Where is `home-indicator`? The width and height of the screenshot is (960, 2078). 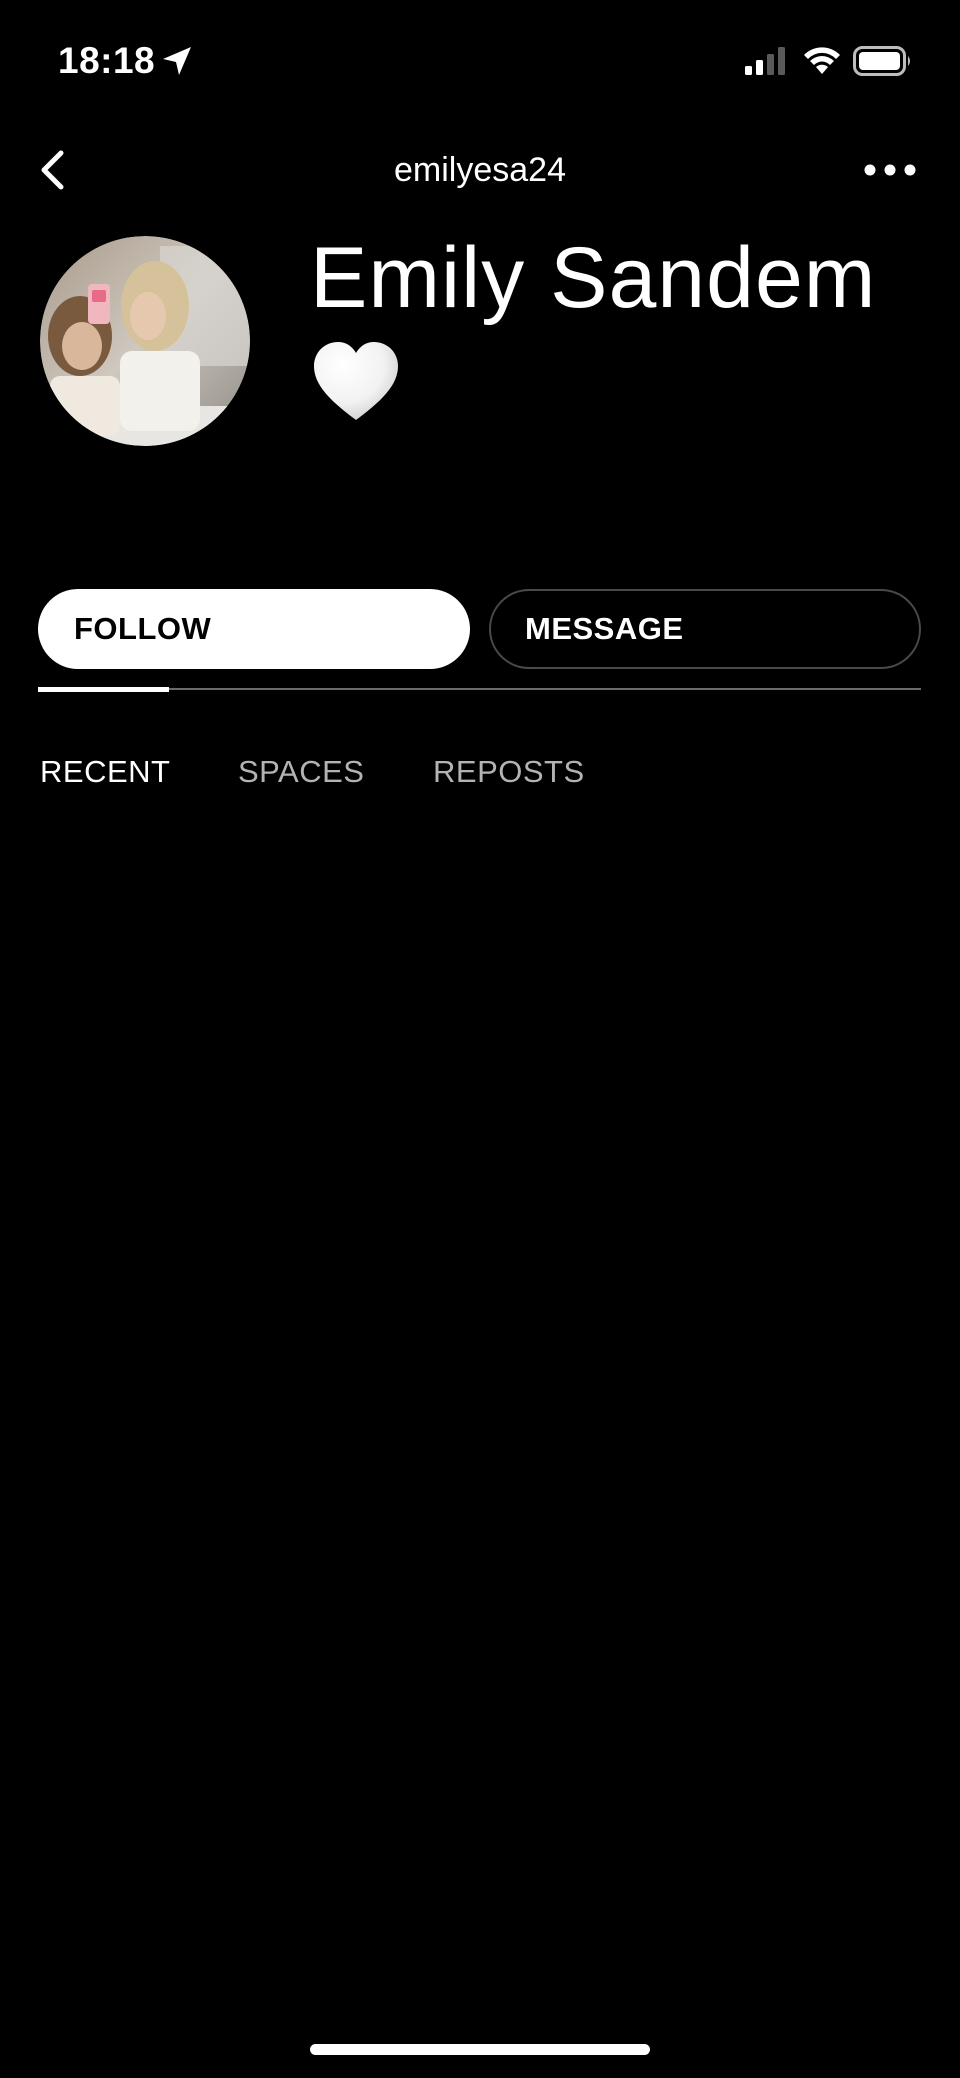 home-indicator is located at coordinates (480, 2049).